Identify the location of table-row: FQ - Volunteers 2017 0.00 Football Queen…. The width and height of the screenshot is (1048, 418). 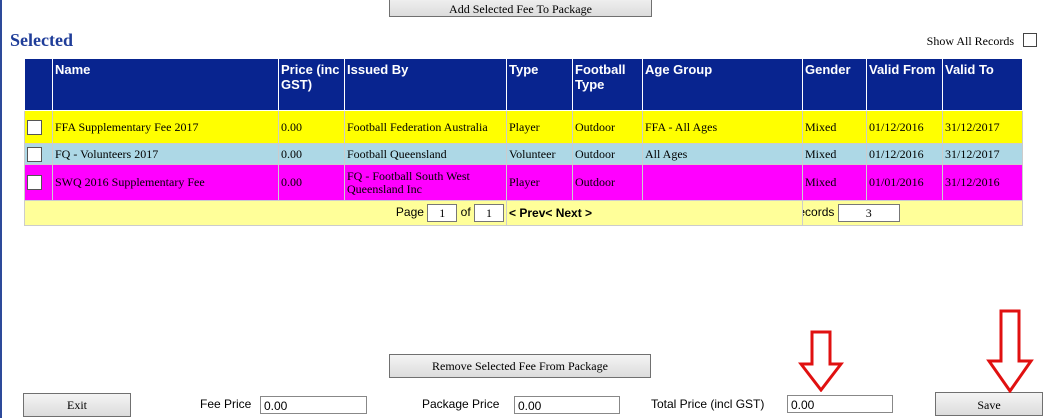
(523, 154).